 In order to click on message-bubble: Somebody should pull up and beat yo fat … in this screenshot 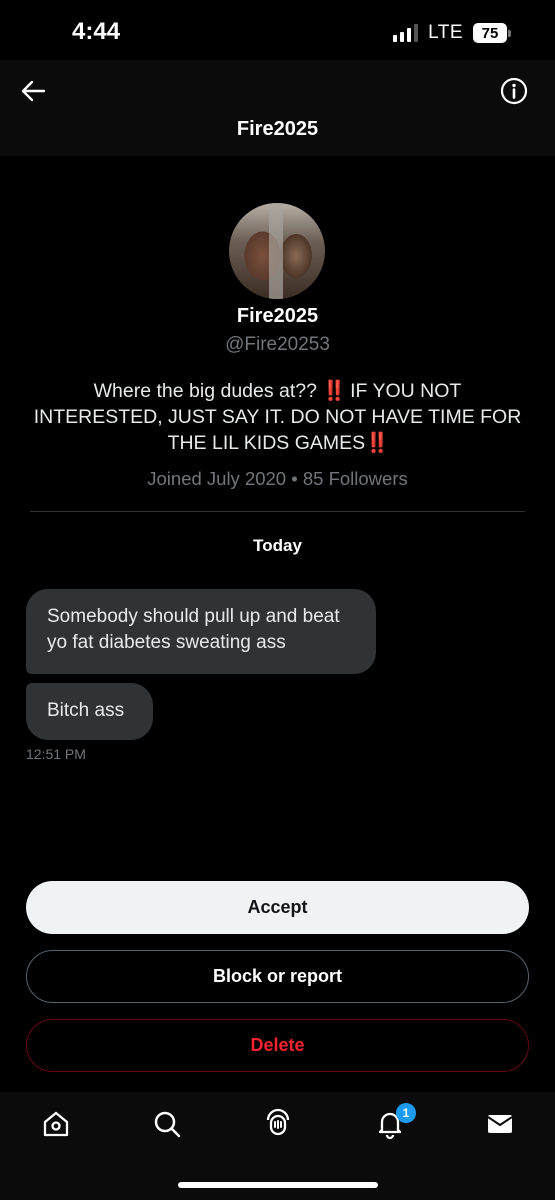, I will do `click(201, 631)`.